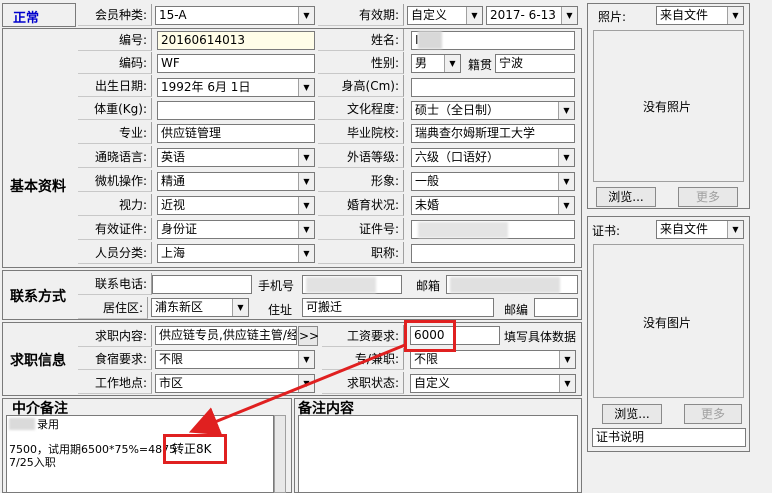  Describe the element at coordinates (493, 205) in the screenshot. I see `marital-select: 未婚 ▼` at that location.